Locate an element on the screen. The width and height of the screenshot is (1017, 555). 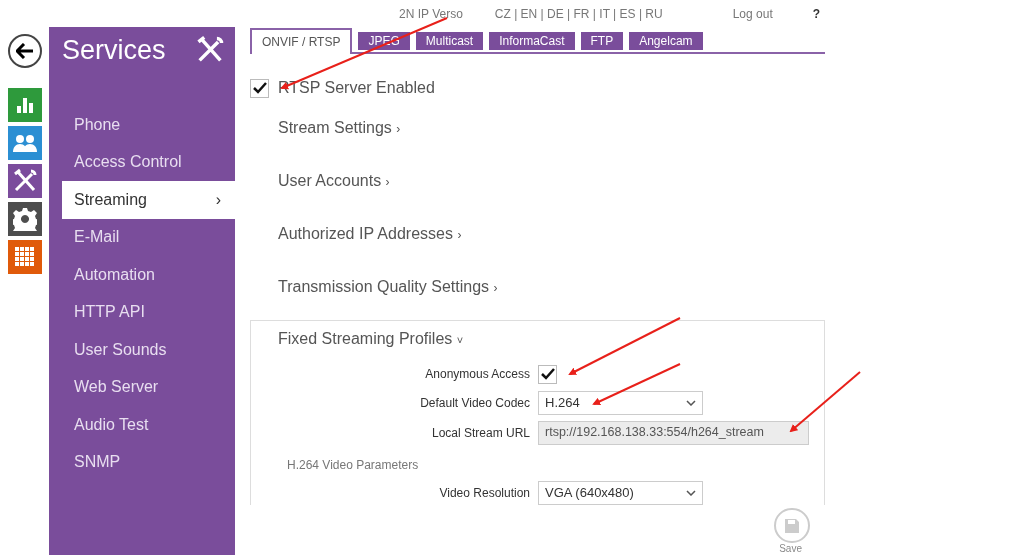
back-arrow-icon is located at coordinates (24, 51).